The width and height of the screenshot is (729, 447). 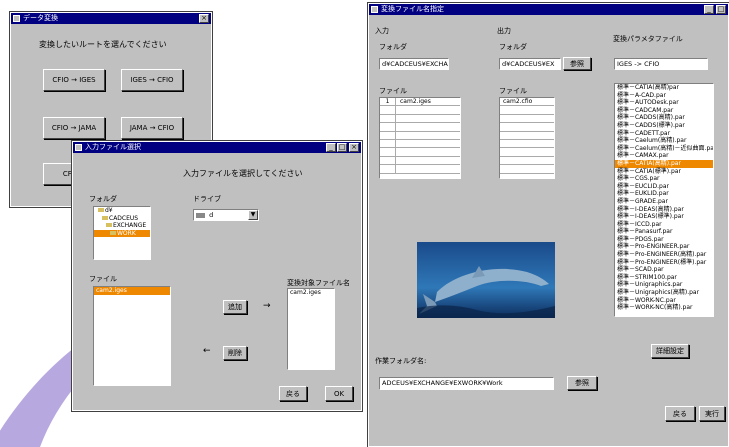 What do you see at coordinates (243, 173) in the screenshot?
I see `input-file-prompt: 入力ファイルを選択してください` at bounding box center [243, 173].